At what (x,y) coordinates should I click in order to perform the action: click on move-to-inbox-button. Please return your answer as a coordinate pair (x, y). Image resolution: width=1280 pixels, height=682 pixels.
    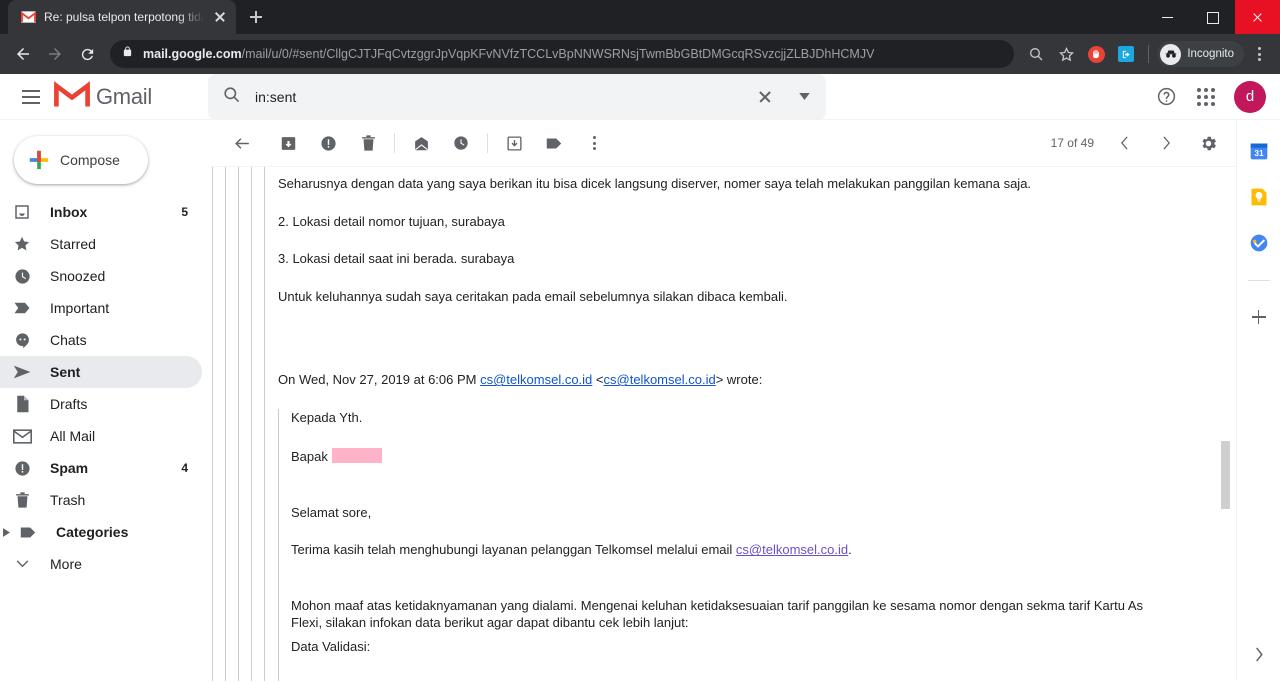
    Looking at the image, I should click on (514, 143).